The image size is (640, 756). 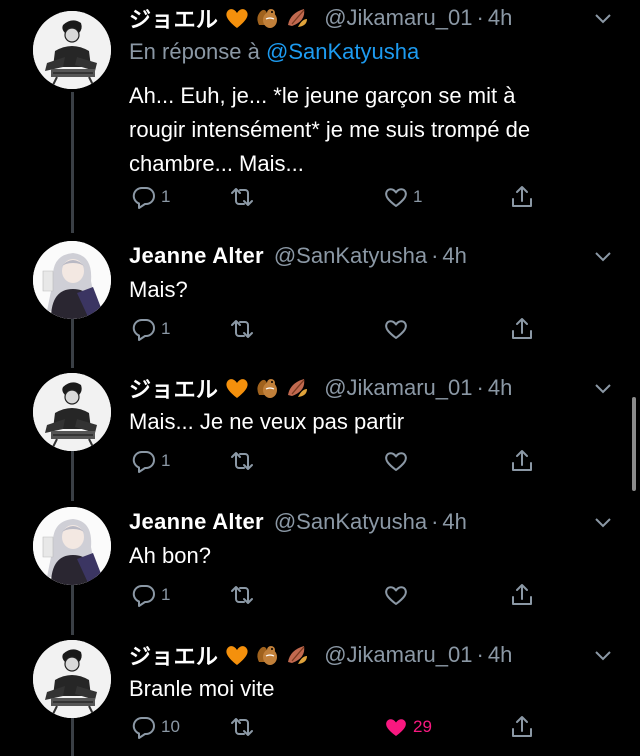 What do you see at coordinates (330, 129) in the screenshot?
I see `tweet-text-line: rougir intensément* je me suis trompé de` at bounding box center [330, 129].